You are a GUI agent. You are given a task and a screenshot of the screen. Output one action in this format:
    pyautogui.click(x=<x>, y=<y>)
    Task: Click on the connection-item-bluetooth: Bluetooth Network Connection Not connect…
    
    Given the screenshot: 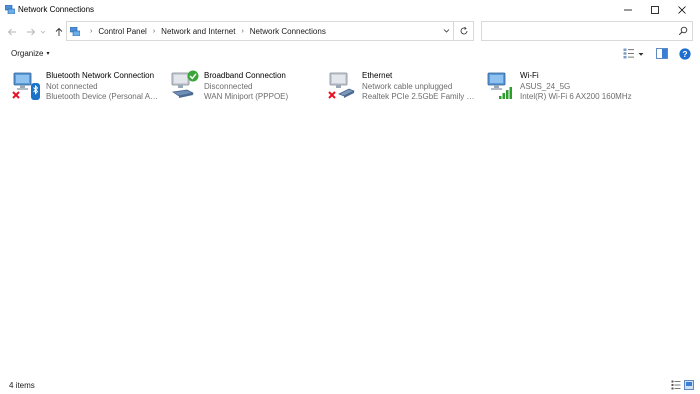 What is the action you would take?
    pyautogui.click(x=81, y=86)
    